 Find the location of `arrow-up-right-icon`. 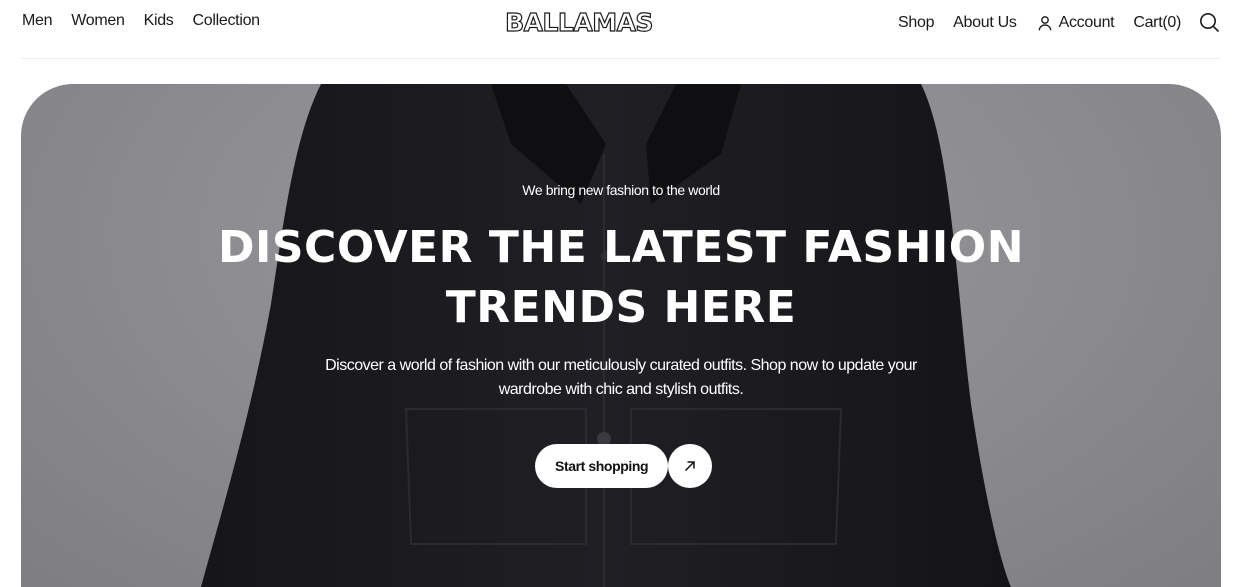

arrow-up-right-icon is located at coordinates (690, 466).